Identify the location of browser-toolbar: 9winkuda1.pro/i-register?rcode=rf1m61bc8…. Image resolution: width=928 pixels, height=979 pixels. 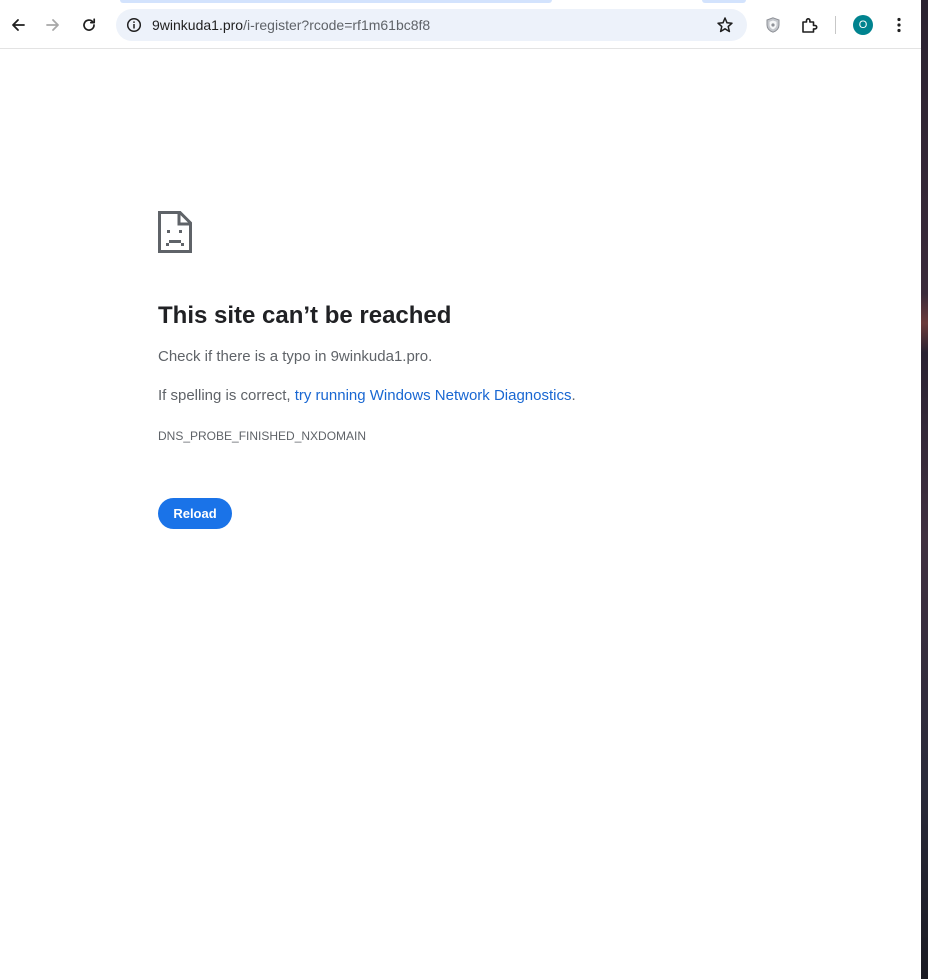
(460, 24).